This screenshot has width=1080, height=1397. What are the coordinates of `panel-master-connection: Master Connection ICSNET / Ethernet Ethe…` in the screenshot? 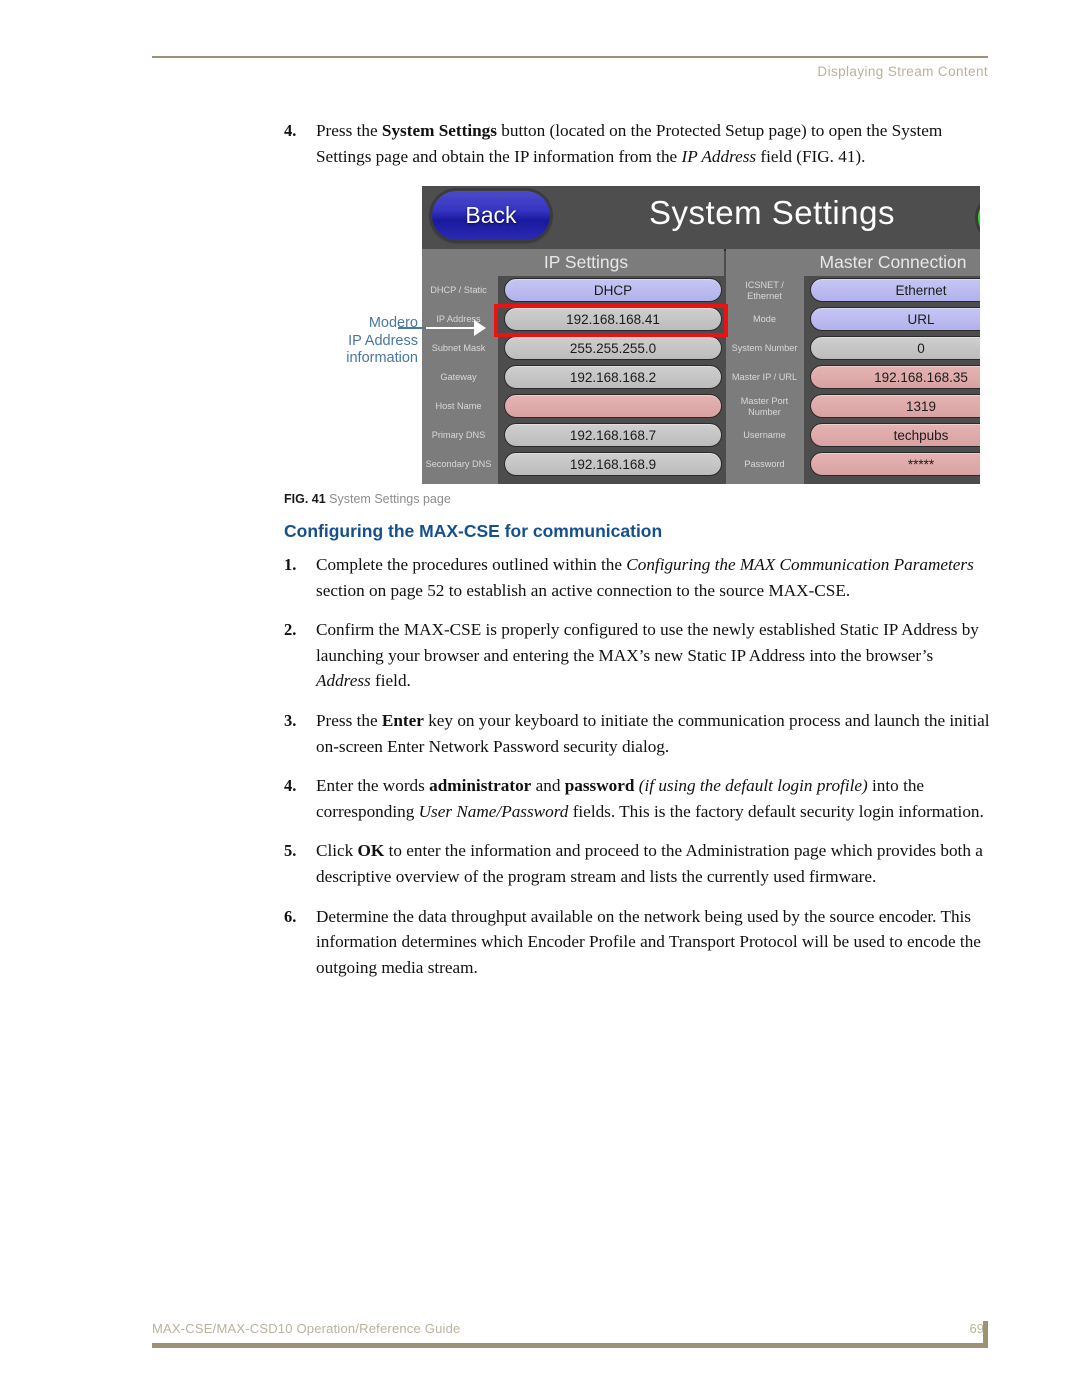 It's located at (853, 366).